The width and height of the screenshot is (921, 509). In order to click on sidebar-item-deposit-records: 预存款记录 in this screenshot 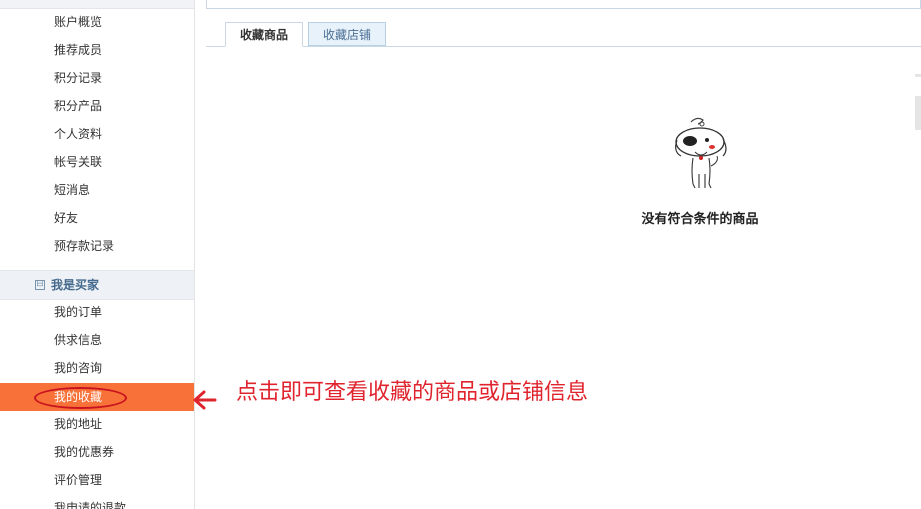, I will do `click(97, 246)`.